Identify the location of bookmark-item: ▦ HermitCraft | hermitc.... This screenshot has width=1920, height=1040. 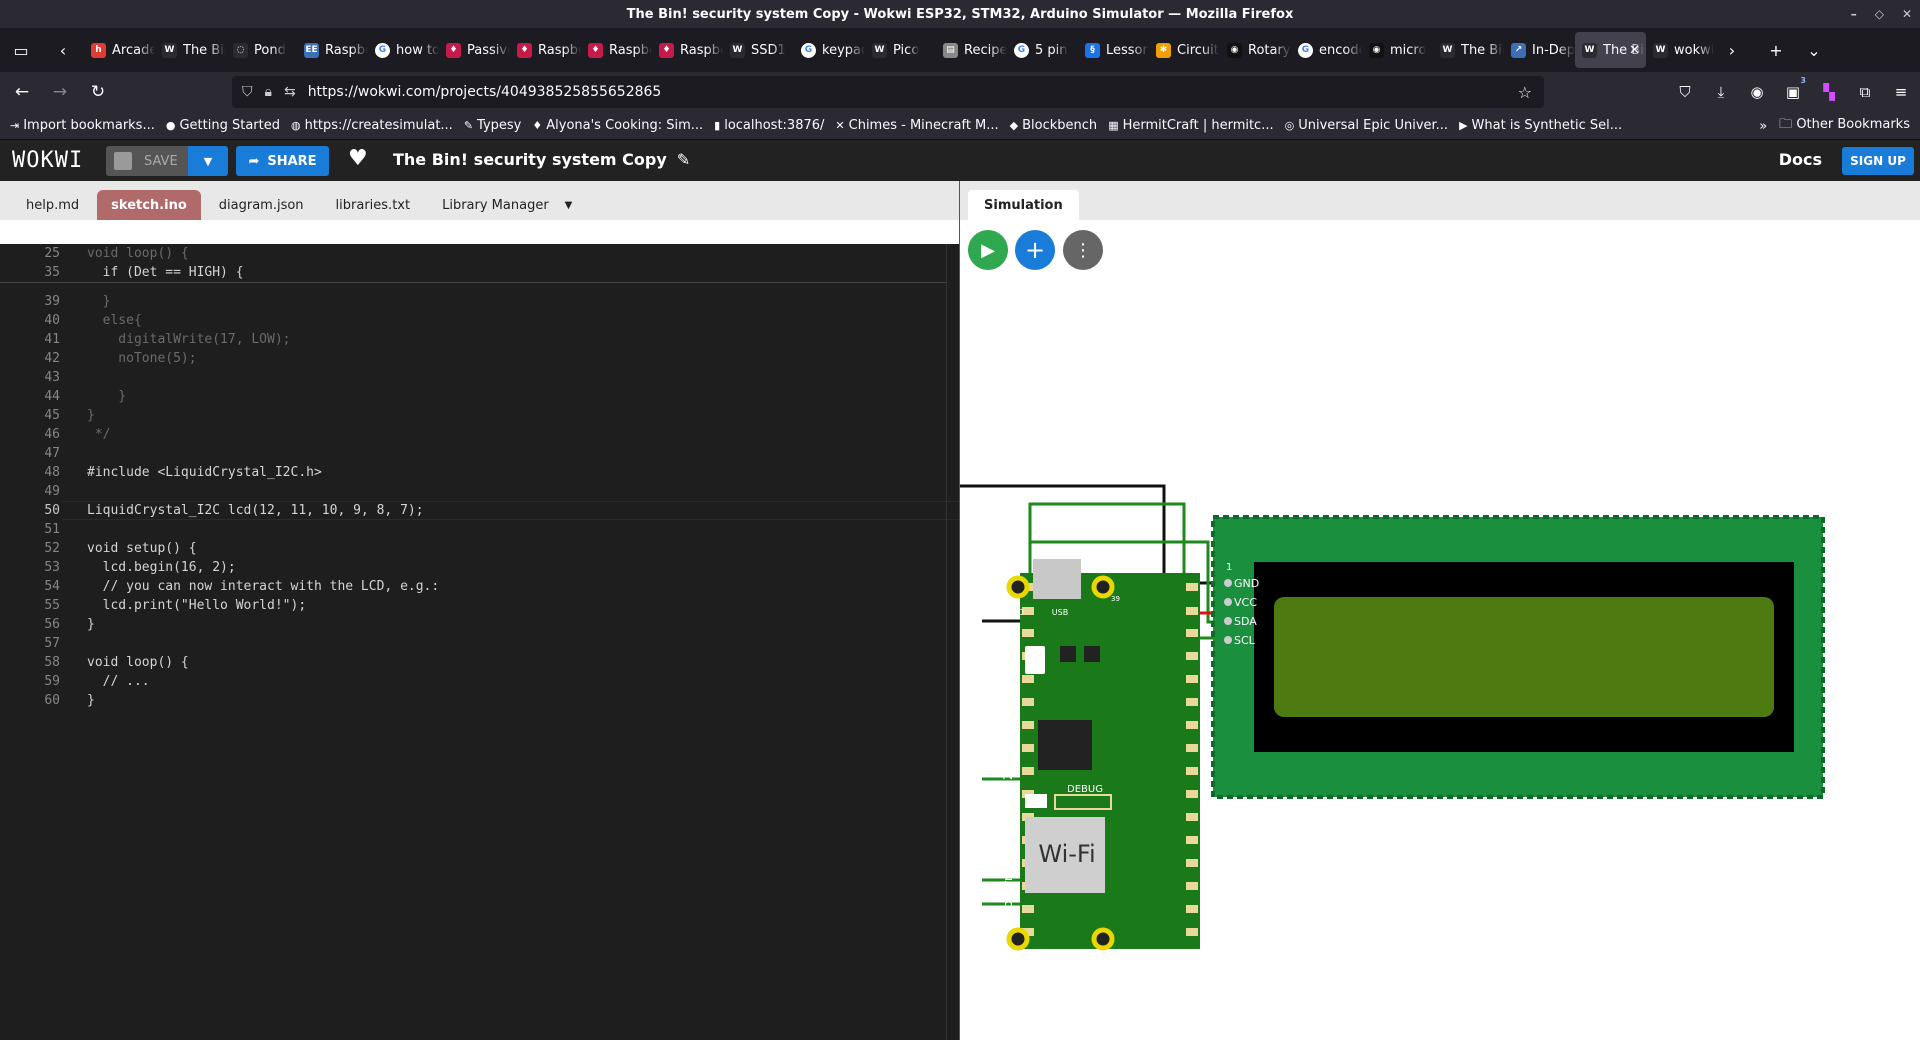
(1190, 125).